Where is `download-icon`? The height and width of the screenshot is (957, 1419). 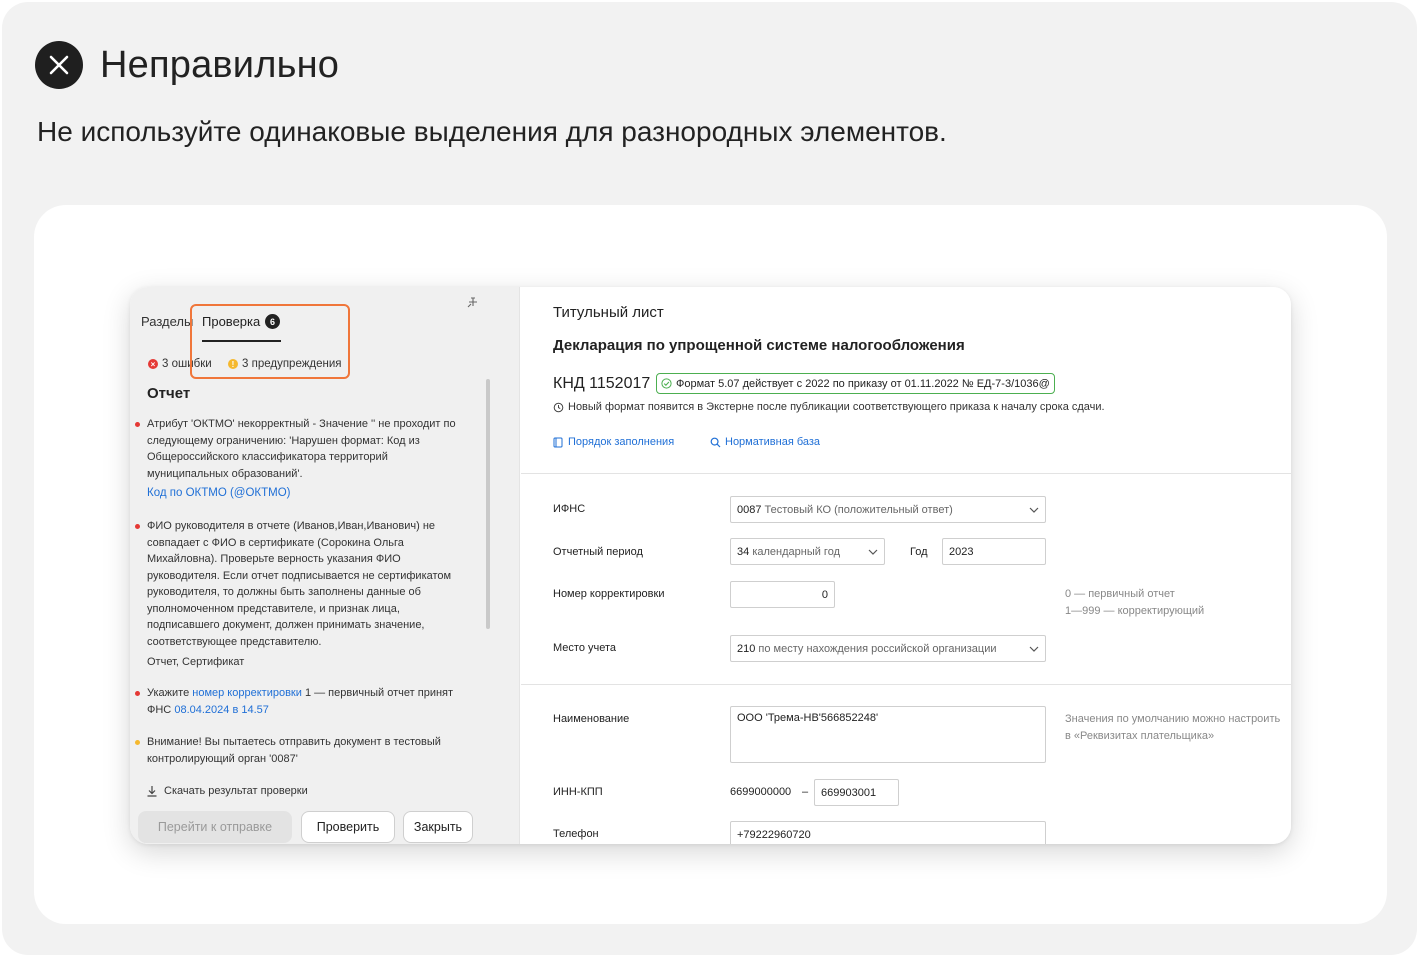 download-icon is located at coordinates (152, 791).